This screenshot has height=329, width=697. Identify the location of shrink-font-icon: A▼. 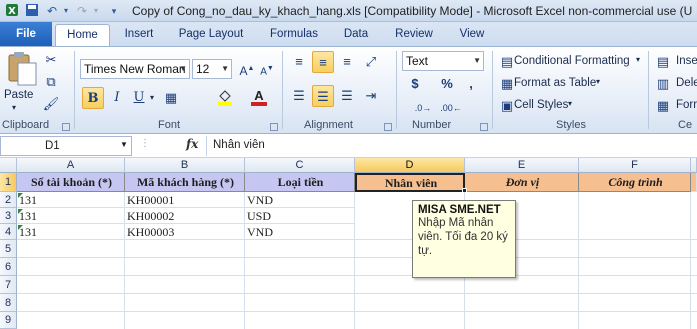
(267, 69).